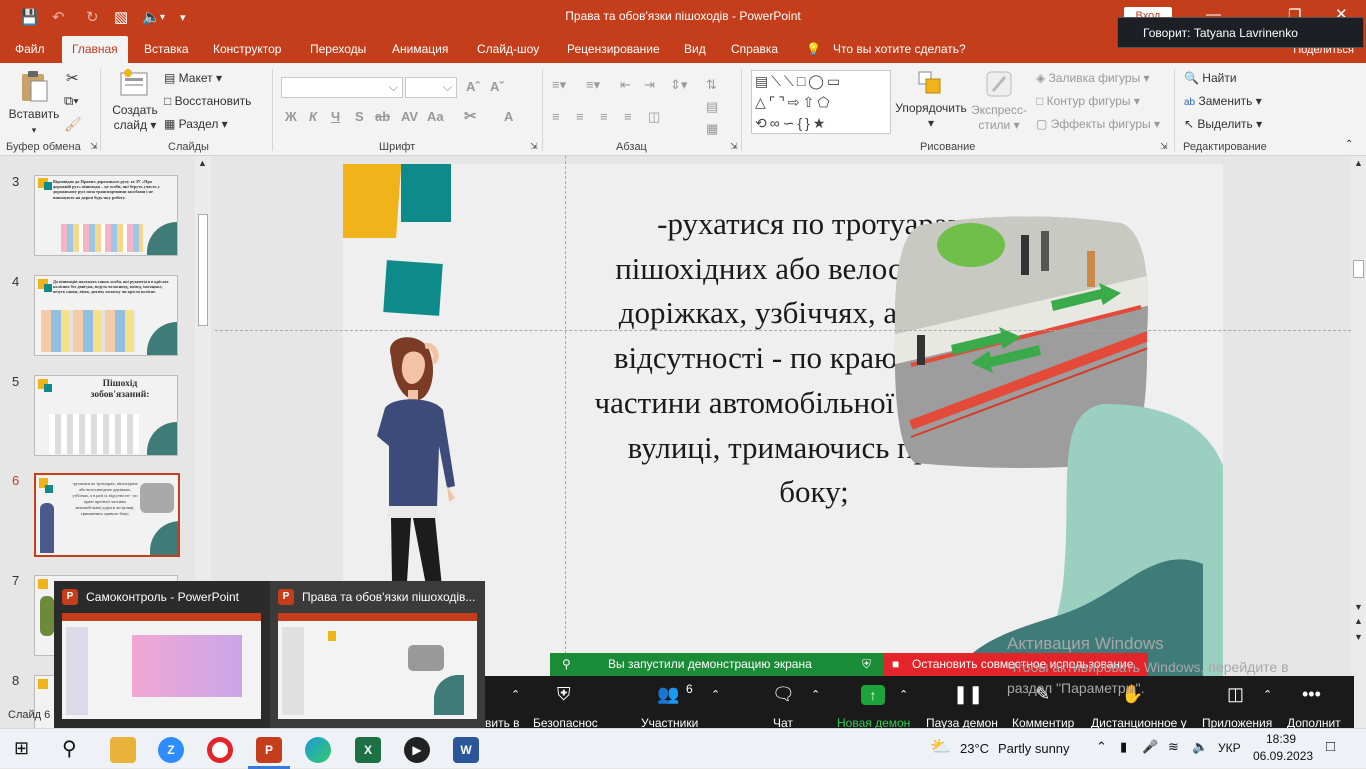  I want to click on select-button: ↖ Выделить ▾, so click(1223, 124).